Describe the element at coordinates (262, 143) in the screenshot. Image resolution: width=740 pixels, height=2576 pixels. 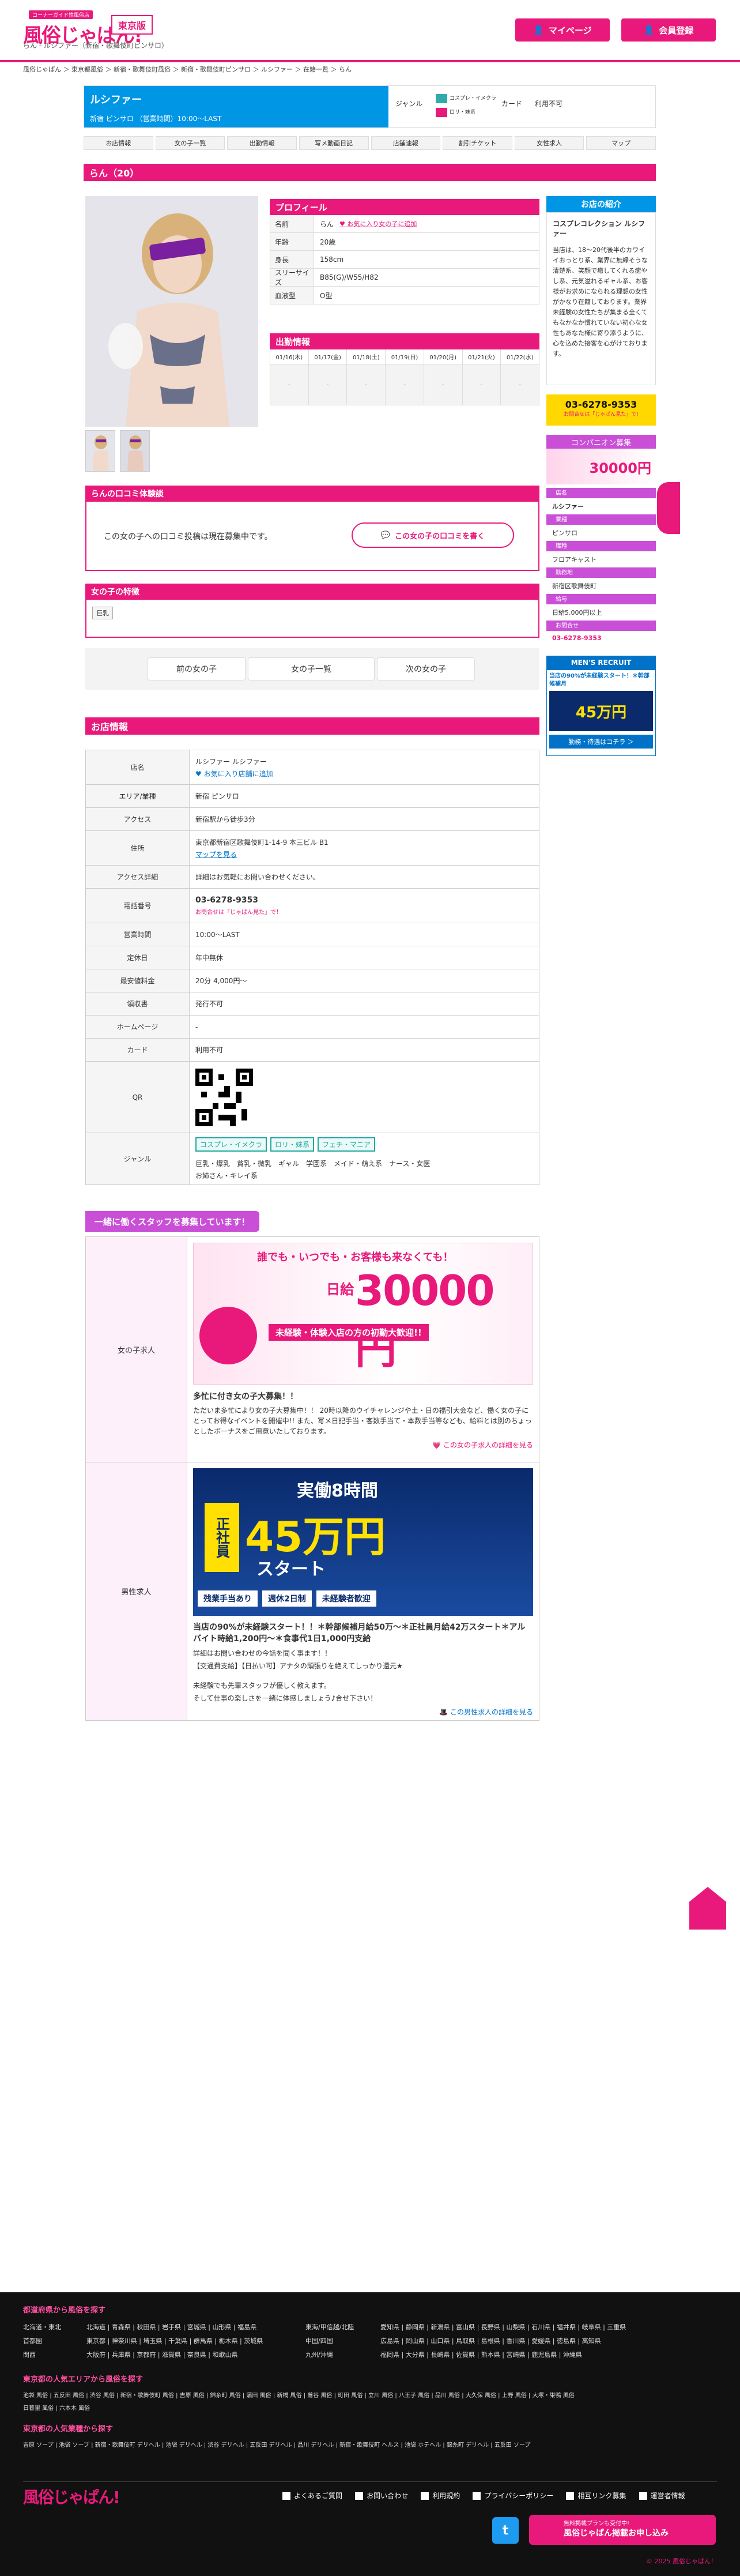
I see `tab-schedule: 出勤情報` at that location.